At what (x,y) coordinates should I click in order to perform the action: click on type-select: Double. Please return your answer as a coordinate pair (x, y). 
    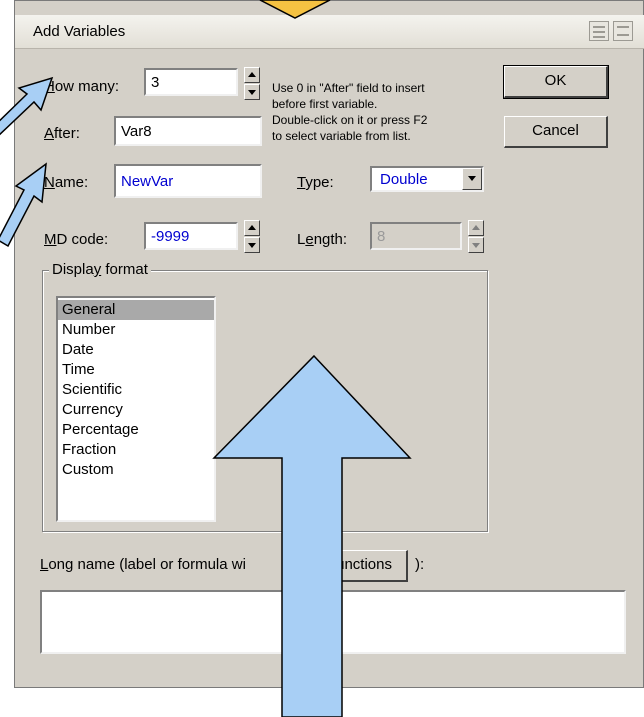
    Looking at the image, I should click on (427, 179).